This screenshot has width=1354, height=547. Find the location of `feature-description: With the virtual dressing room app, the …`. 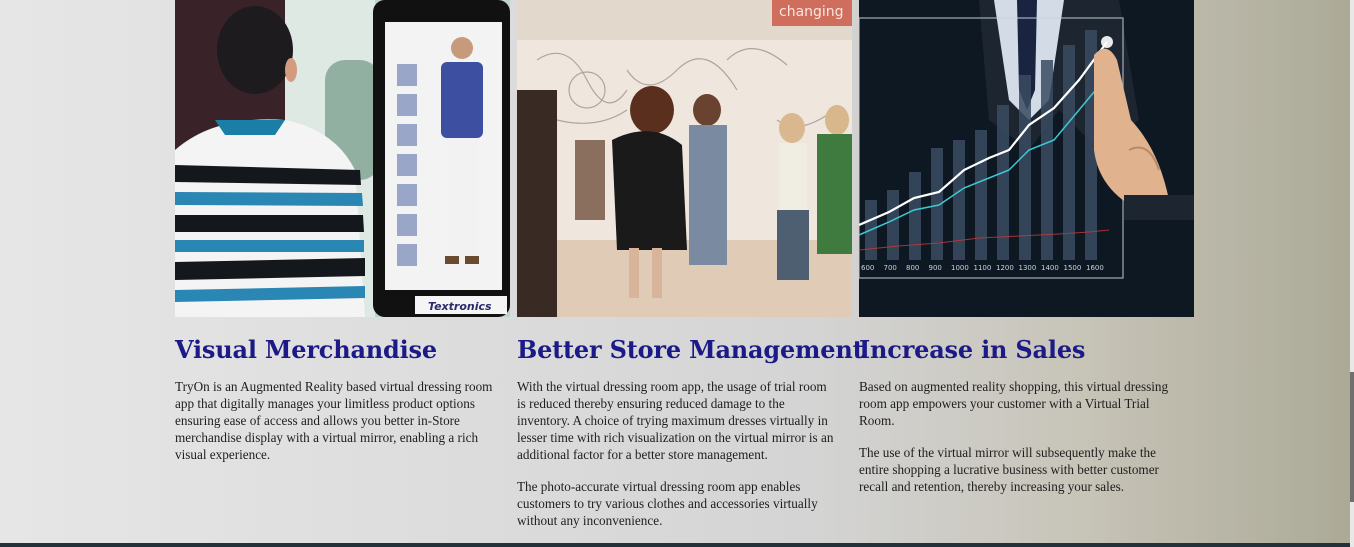

feature-description: With the virtual dressing room app, the … is located at coordinates (676, 461).